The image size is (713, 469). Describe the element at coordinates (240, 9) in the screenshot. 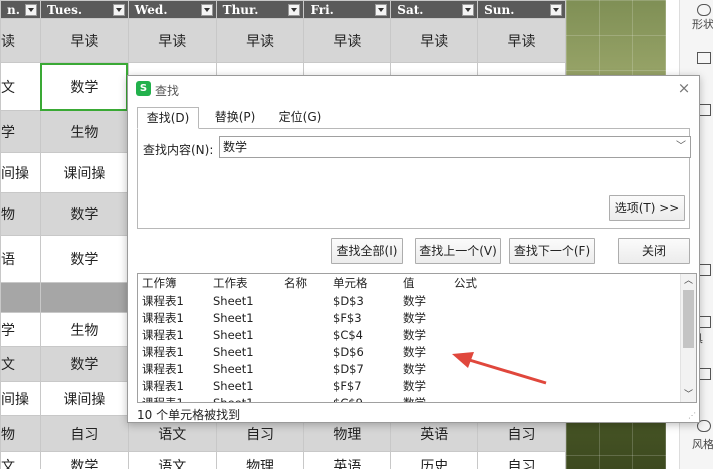

I see `header-label: Thur.` at that location.